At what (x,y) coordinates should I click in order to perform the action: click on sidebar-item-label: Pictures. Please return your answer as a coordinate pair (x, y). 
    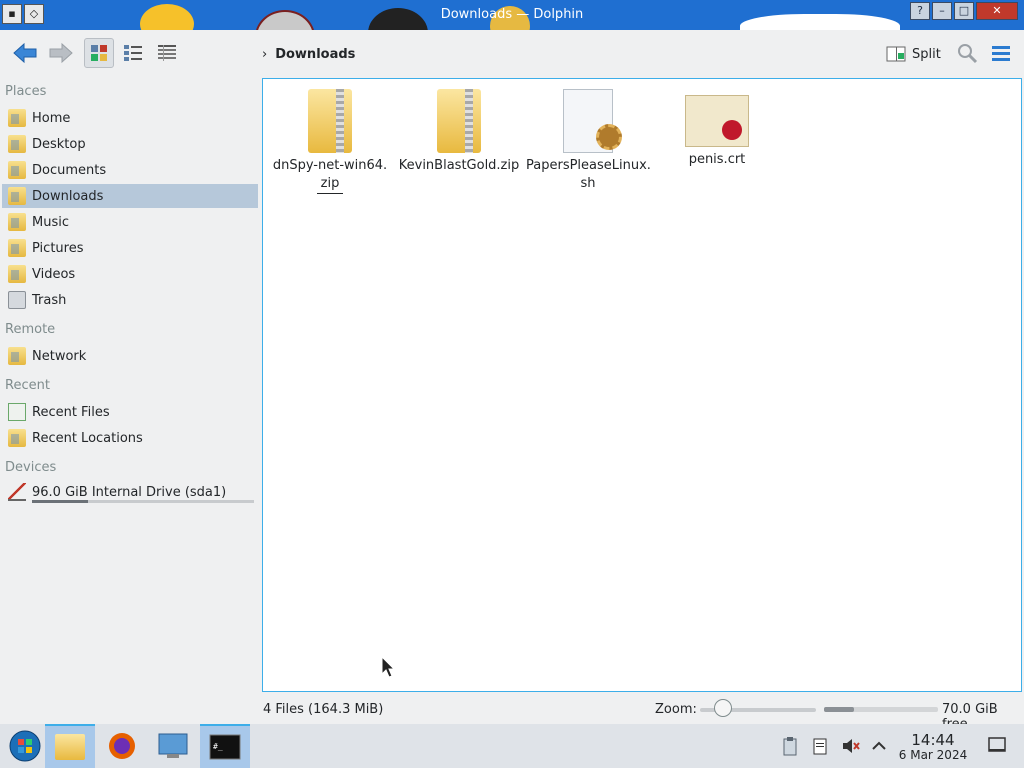
    Looking at the image, I should click on (58, 248).